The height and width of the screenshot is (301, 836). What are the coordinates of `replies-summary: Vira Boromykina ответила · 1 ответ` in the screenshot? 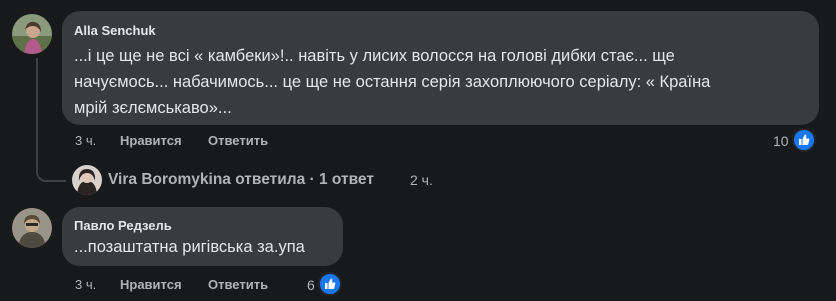 It's located at (241, 180).